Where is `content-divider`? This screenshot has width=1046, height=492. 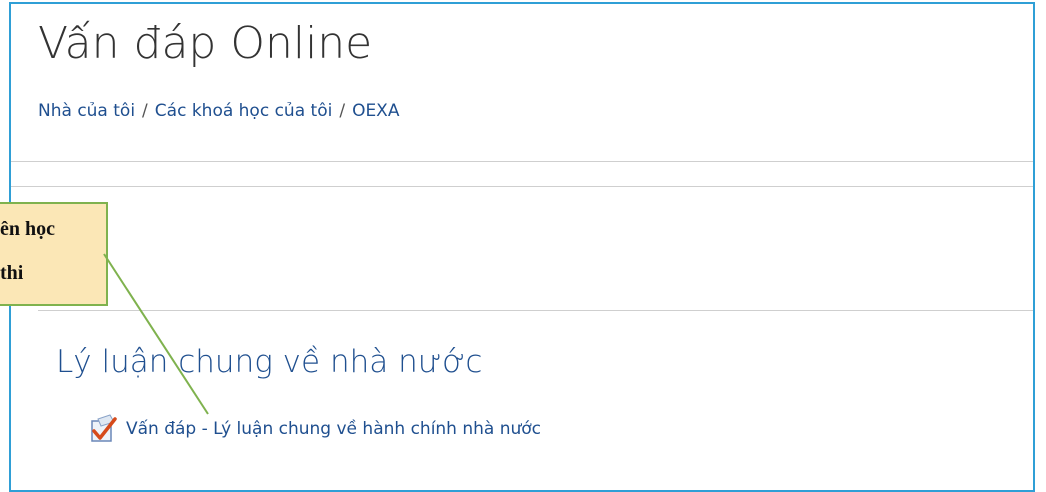
content-divider is located at coordinates (522, 186).